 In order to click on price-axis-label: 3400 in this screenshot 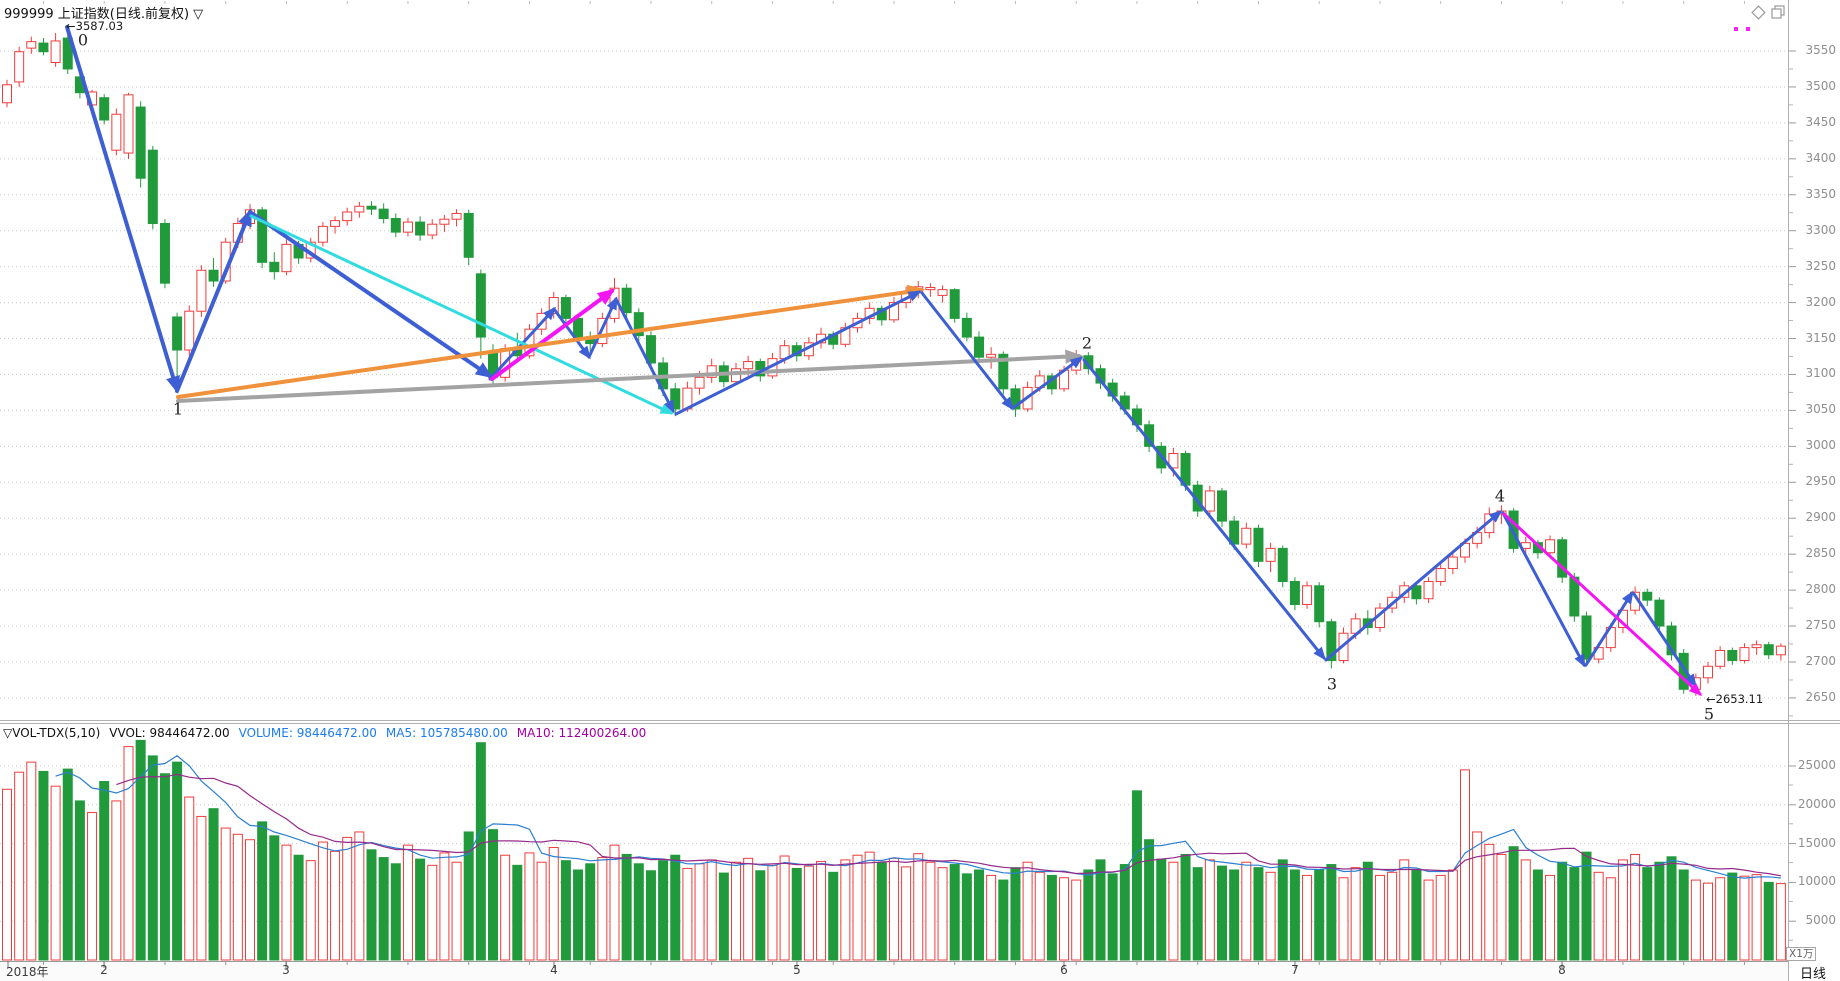, I will do `click(1820, 157)`.